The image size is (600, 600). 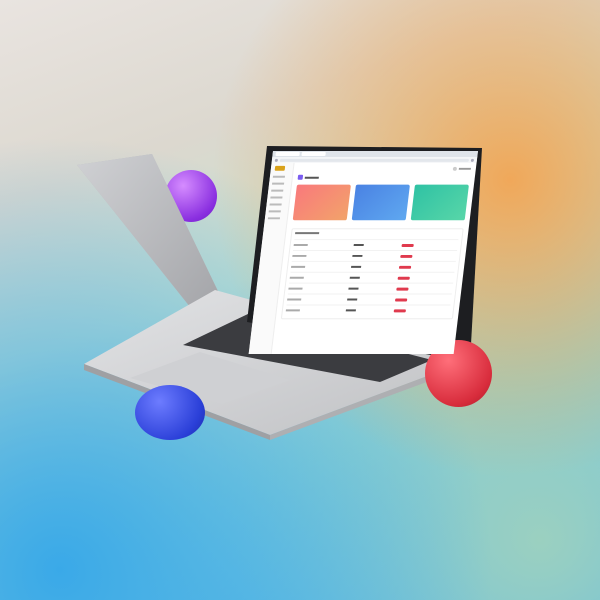 What do you see at coordinates (276, 160) in the screenshot?
I see `back-icon` at bounding box center [276, 160].